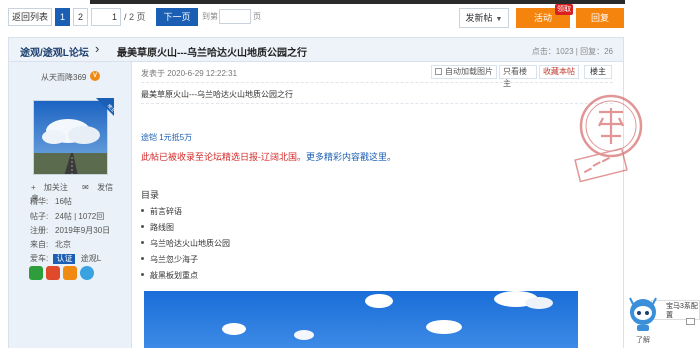  Describe the element at coordinates (52, 187) in the screenshot. I see `follow-button: + 加关注` at that location.